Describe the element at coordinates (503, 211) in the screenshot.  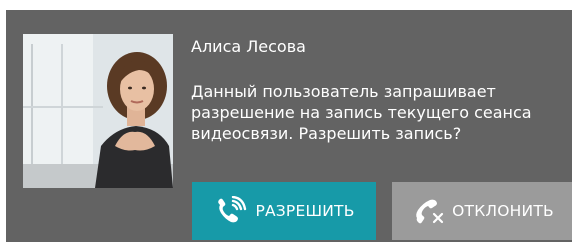
I see `decline-button-label: ОТКЛОНИТЬ` at that location.